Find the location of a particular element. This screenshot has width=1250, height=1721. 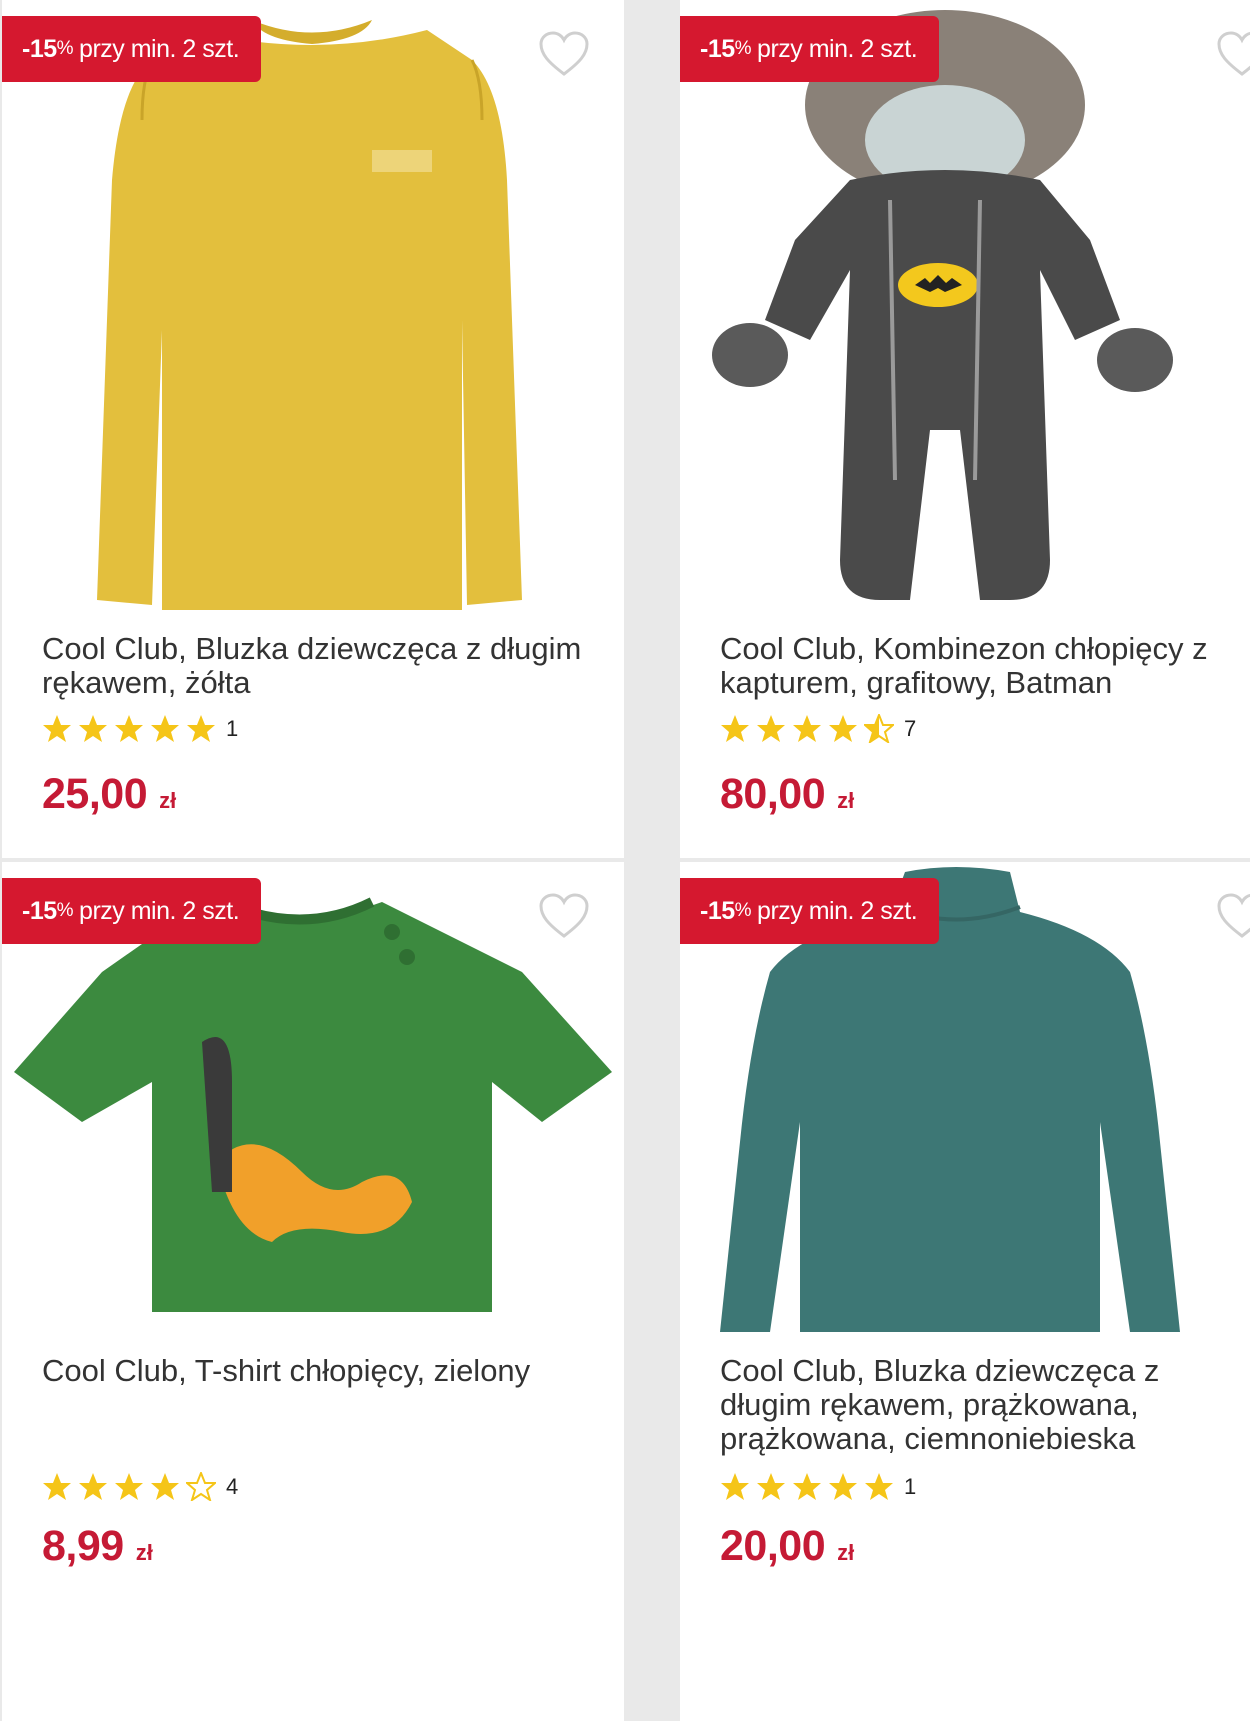

price-value: 20,00 is located at coordinates (773, 1546).